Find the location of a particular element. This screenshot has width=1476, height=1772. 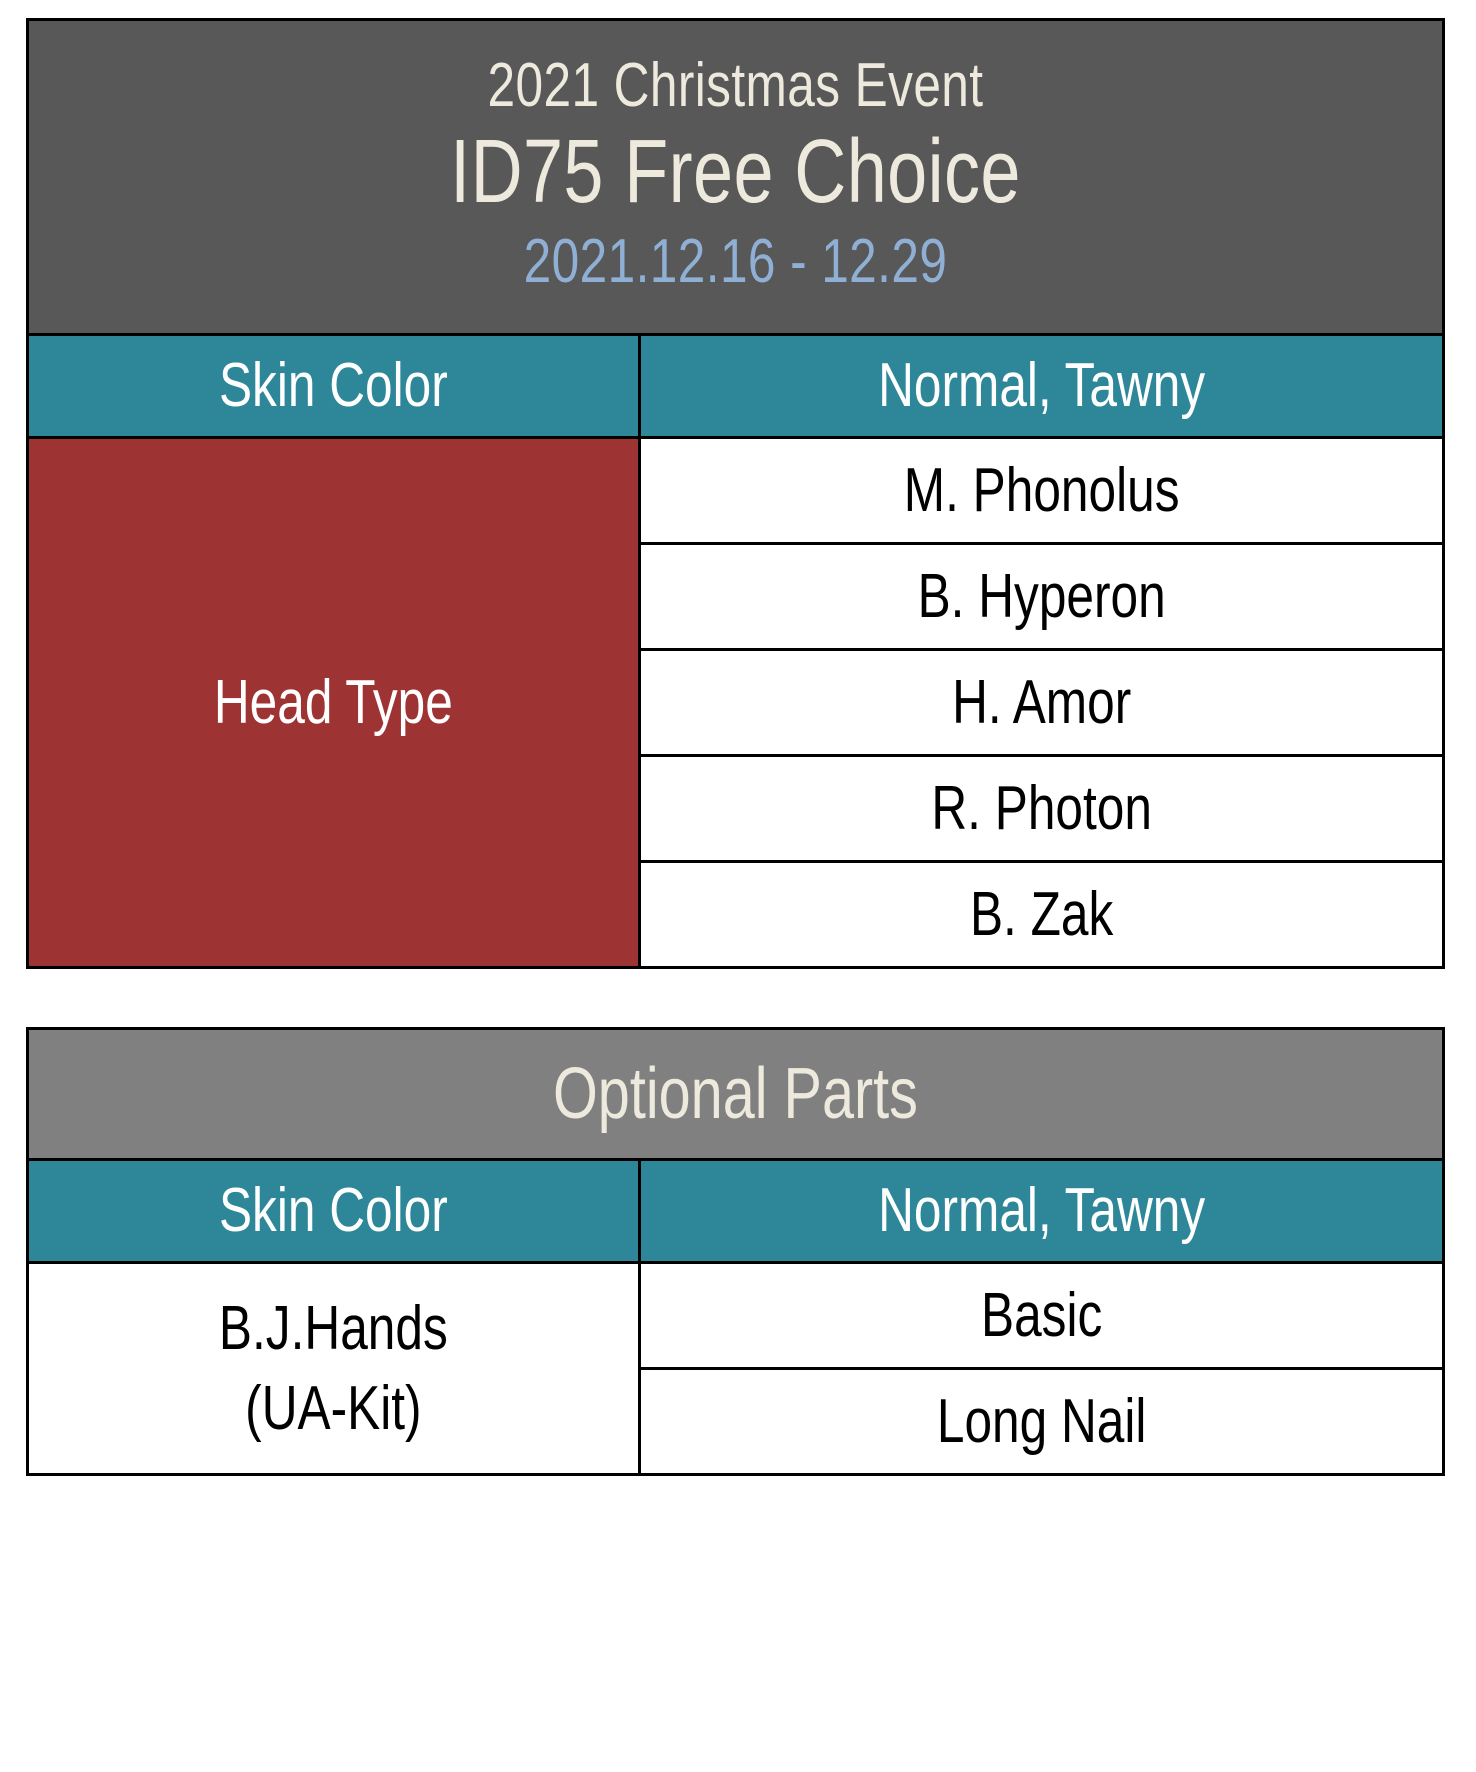

optional-header-skin-color-label: Skin Color is located at coordinates (333, 1210).